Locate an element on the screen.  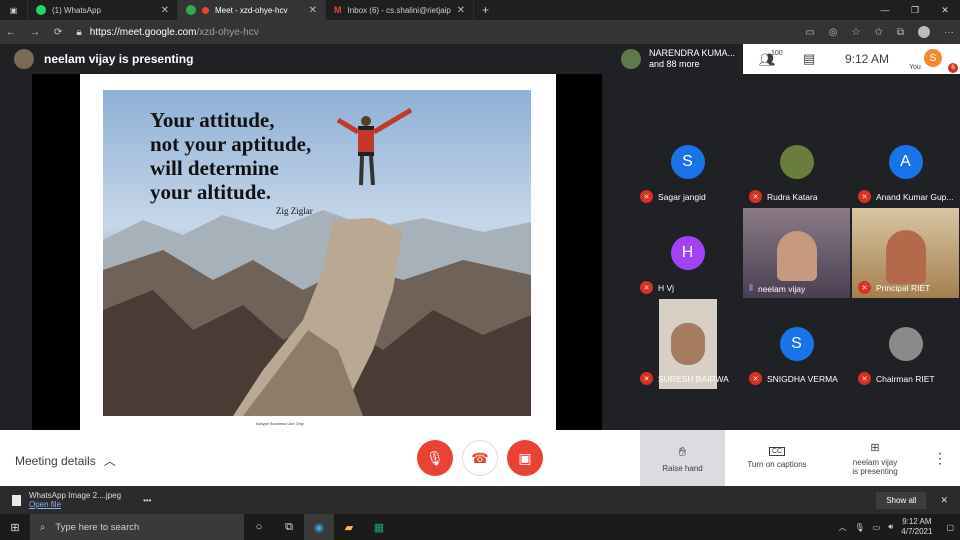
more-options-button: ⋮ is located at coordinates (940, 458).